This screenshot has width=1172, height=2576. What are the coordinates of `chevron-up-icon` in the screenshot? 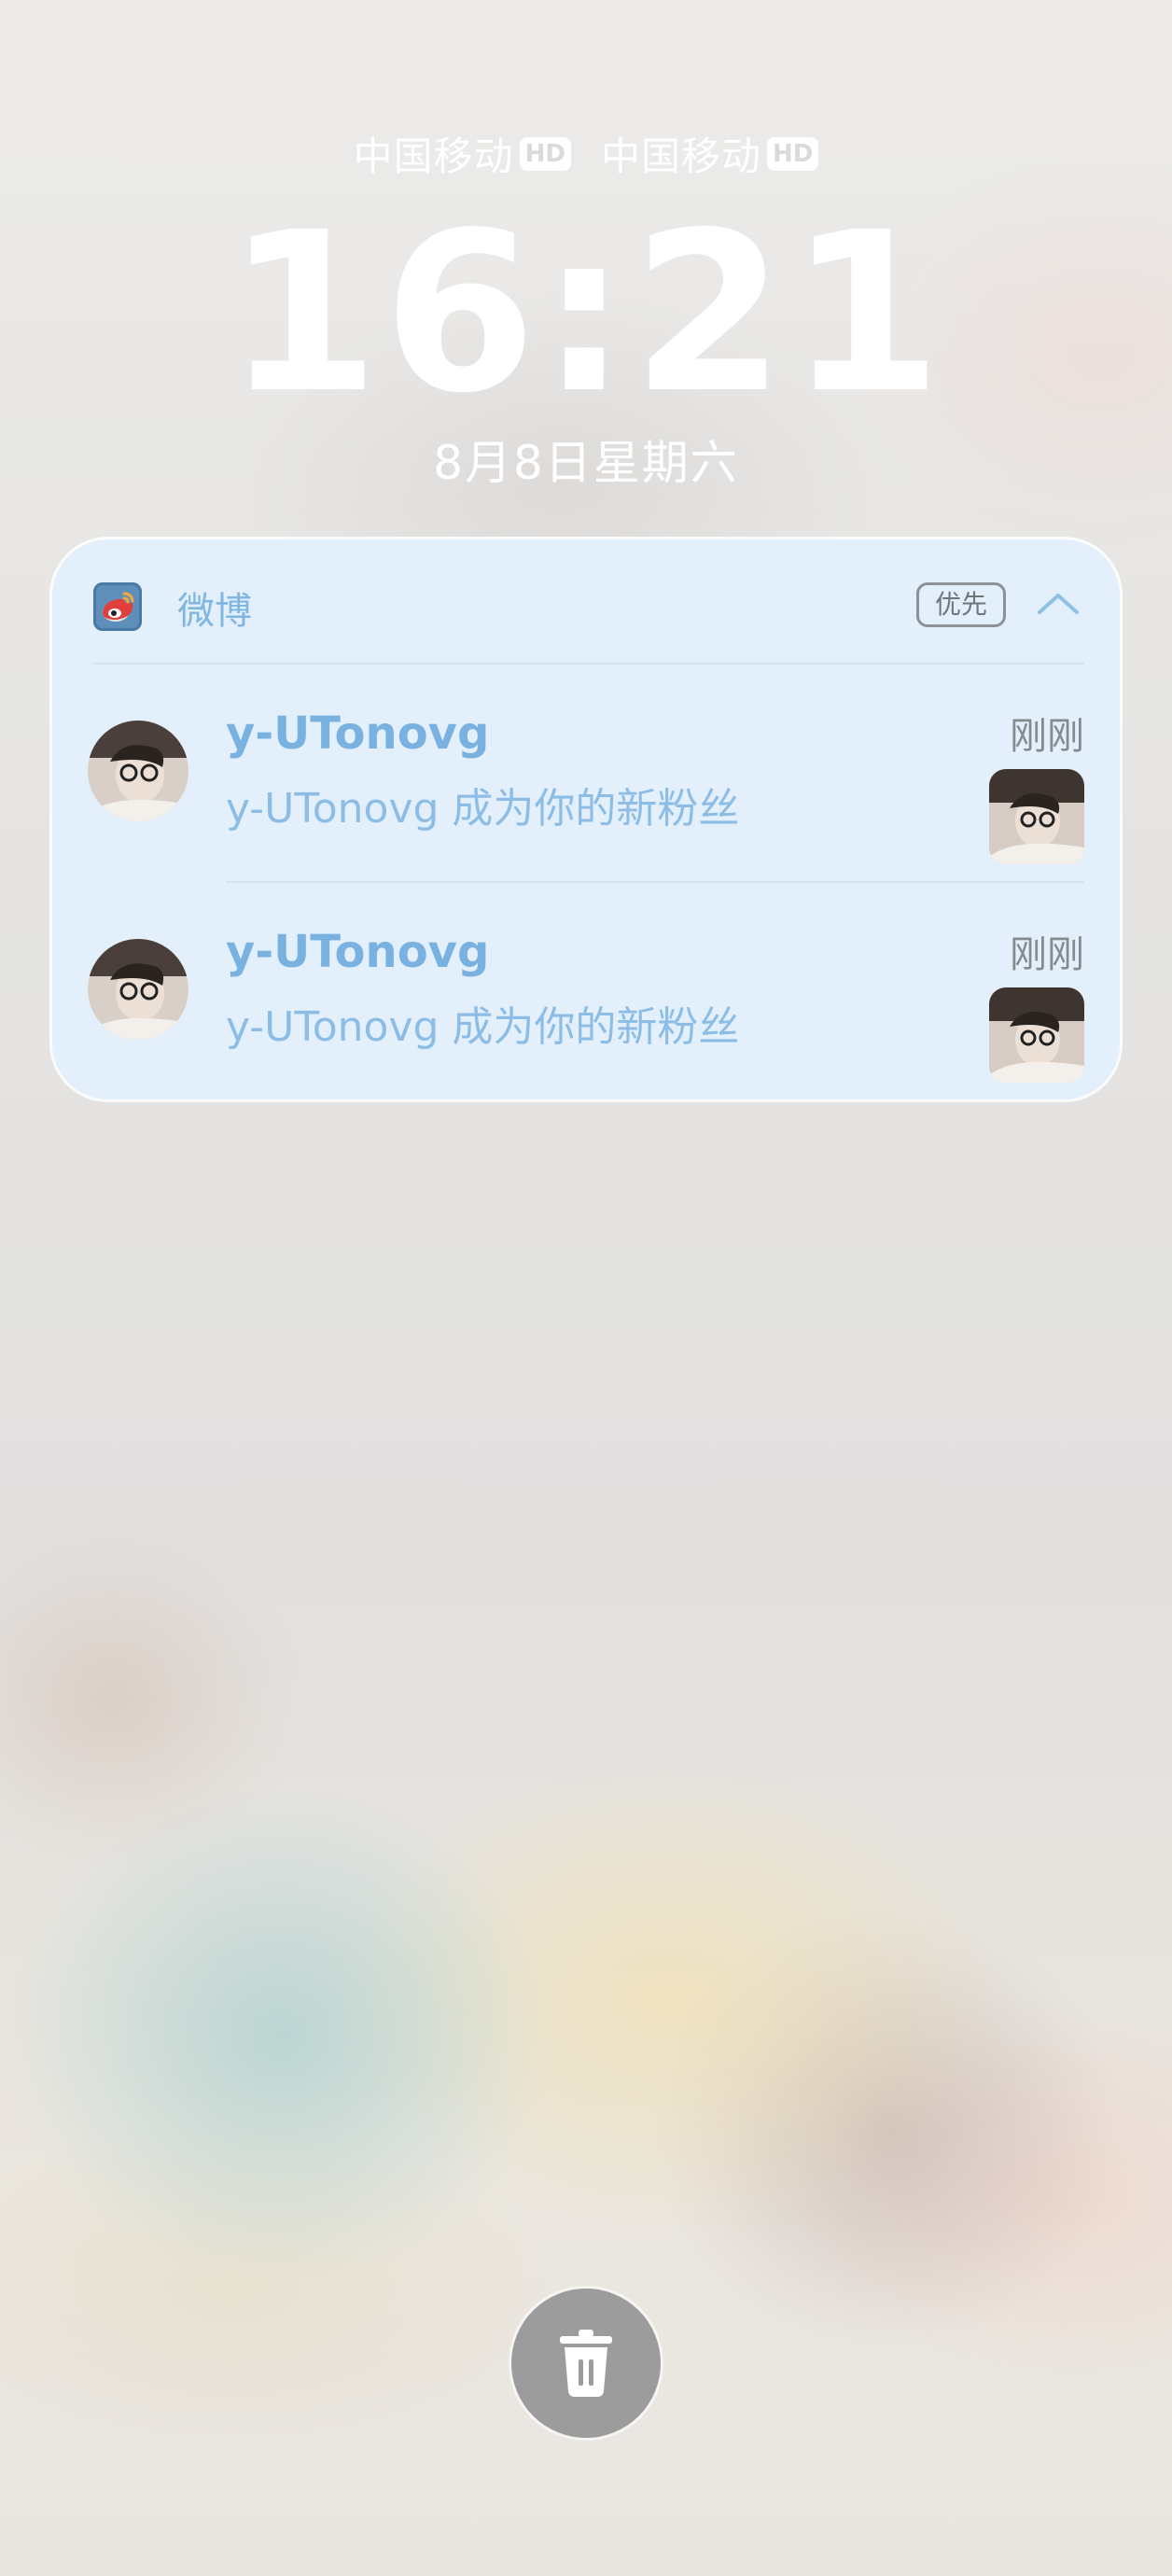 It's located at (1058, 605).